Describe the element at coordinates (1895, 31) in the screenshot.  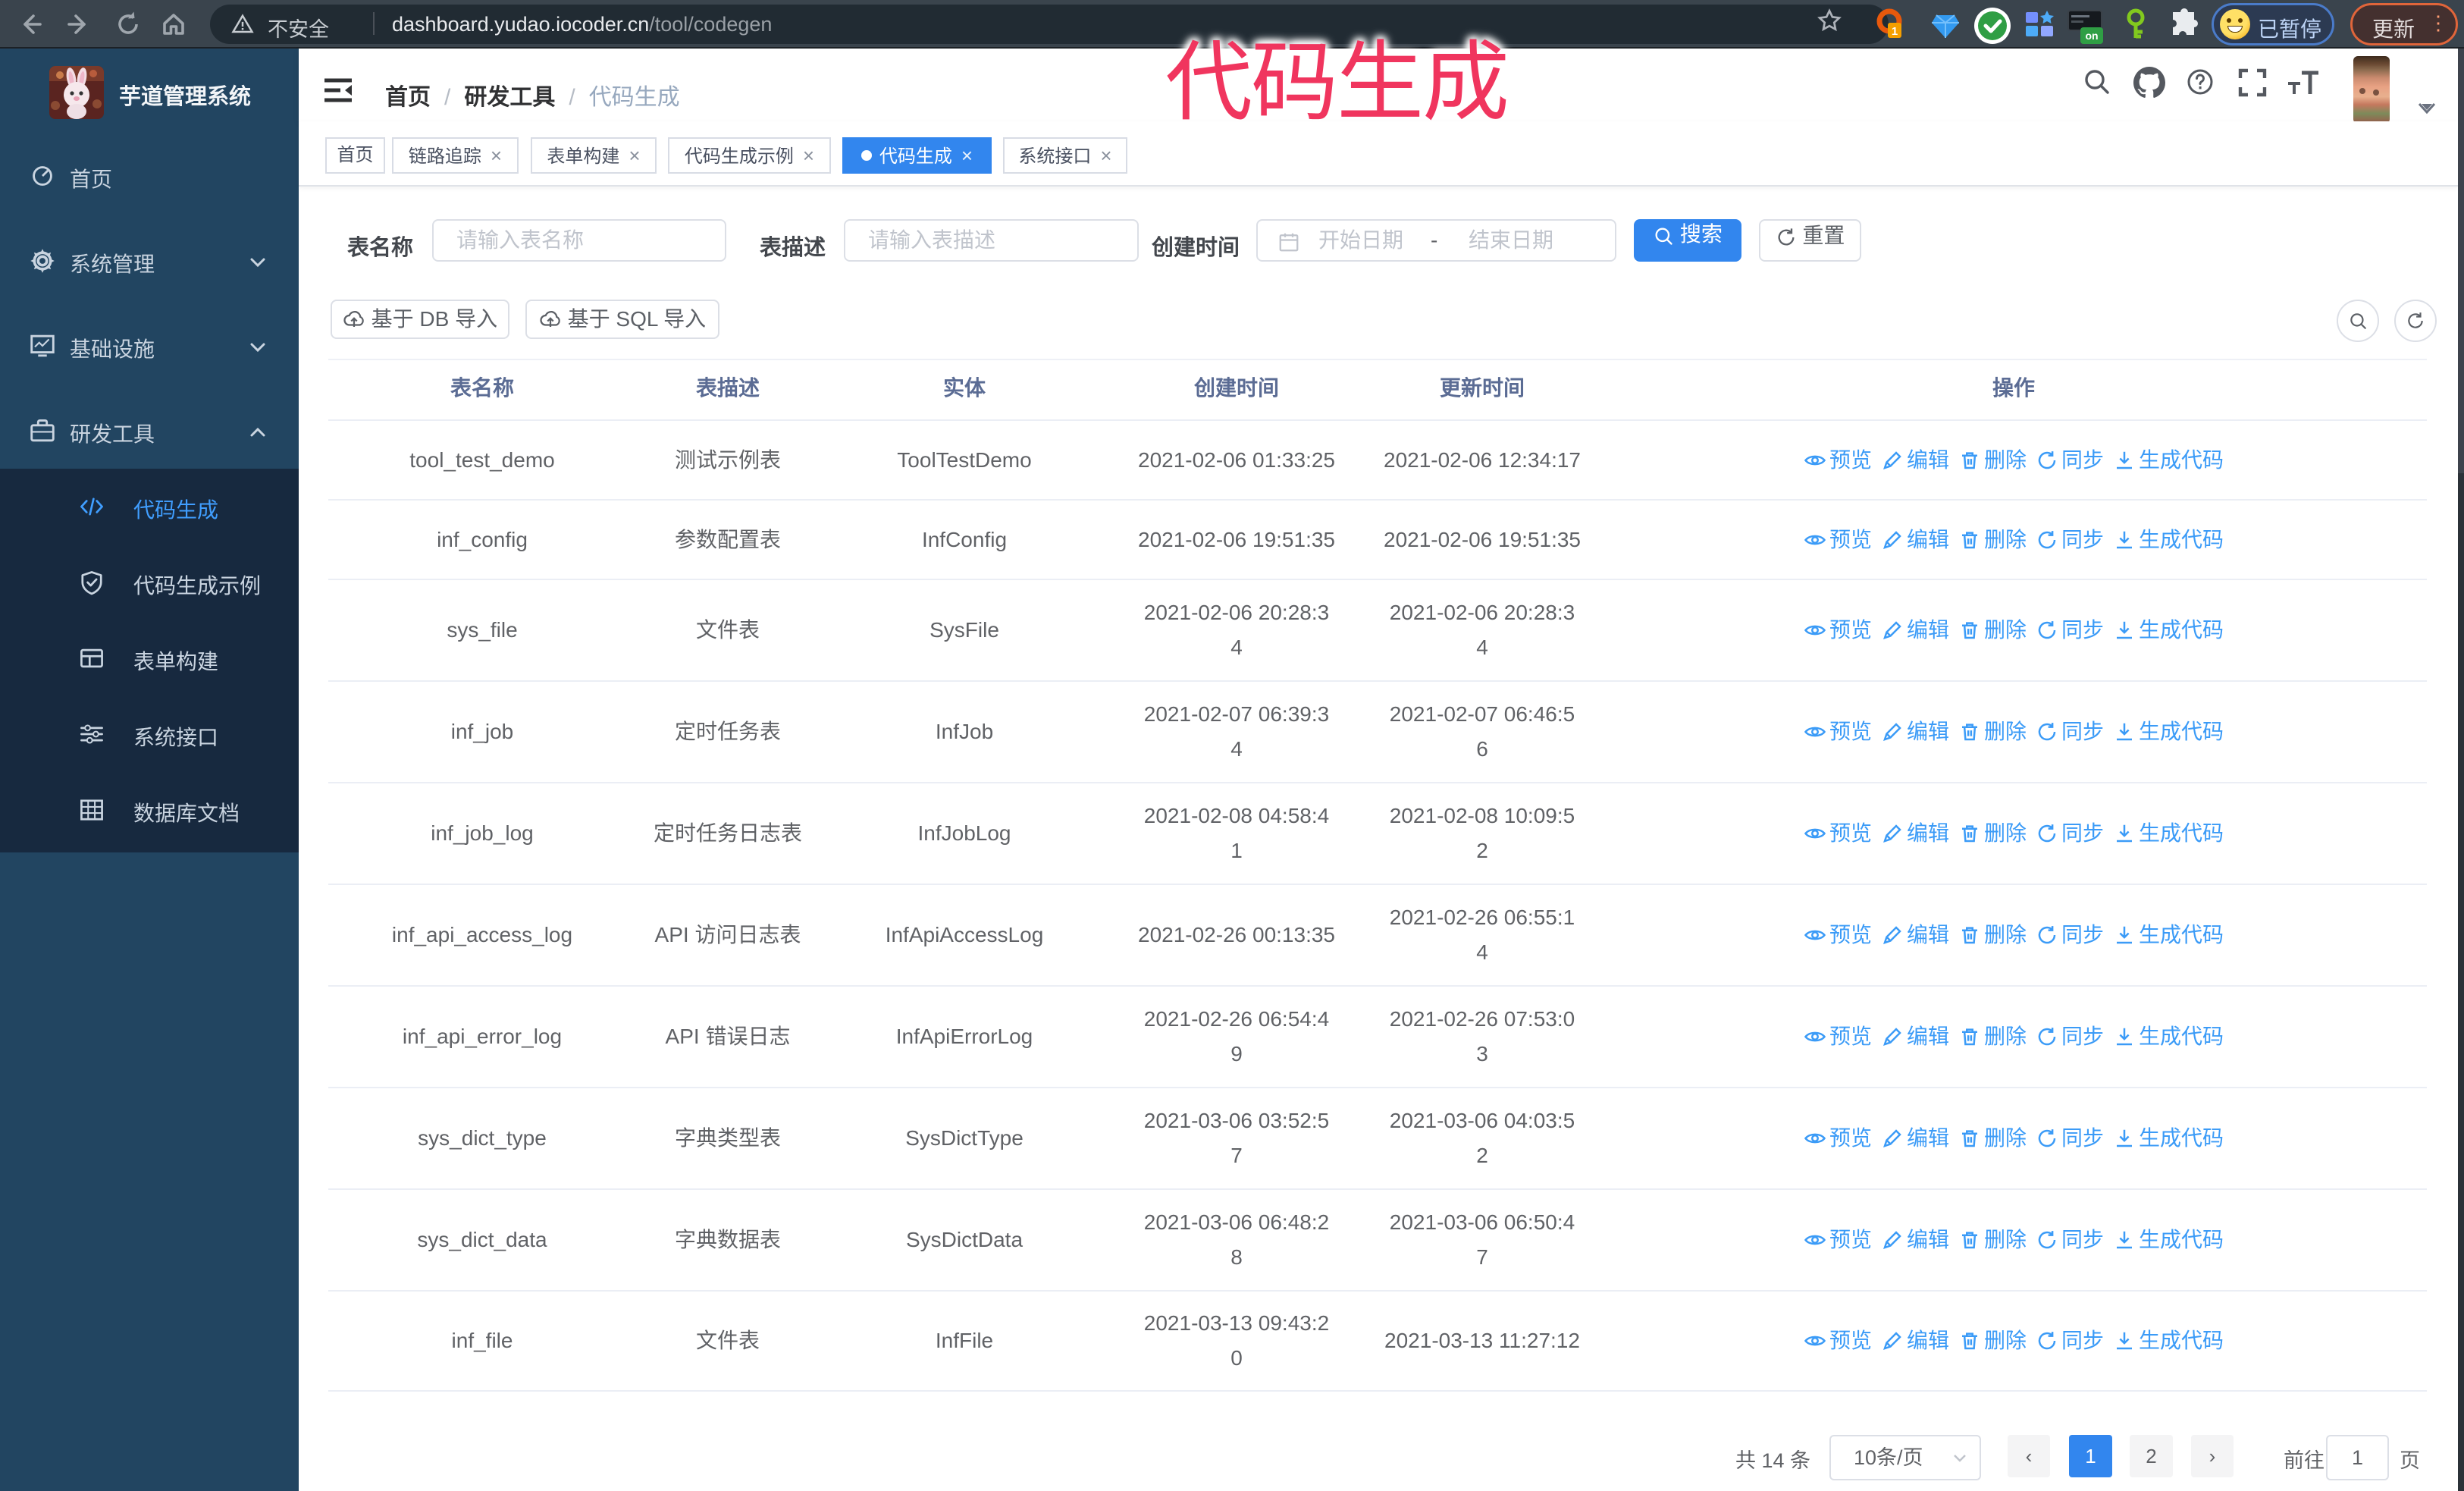
I see `svg-text: 1` at that location.